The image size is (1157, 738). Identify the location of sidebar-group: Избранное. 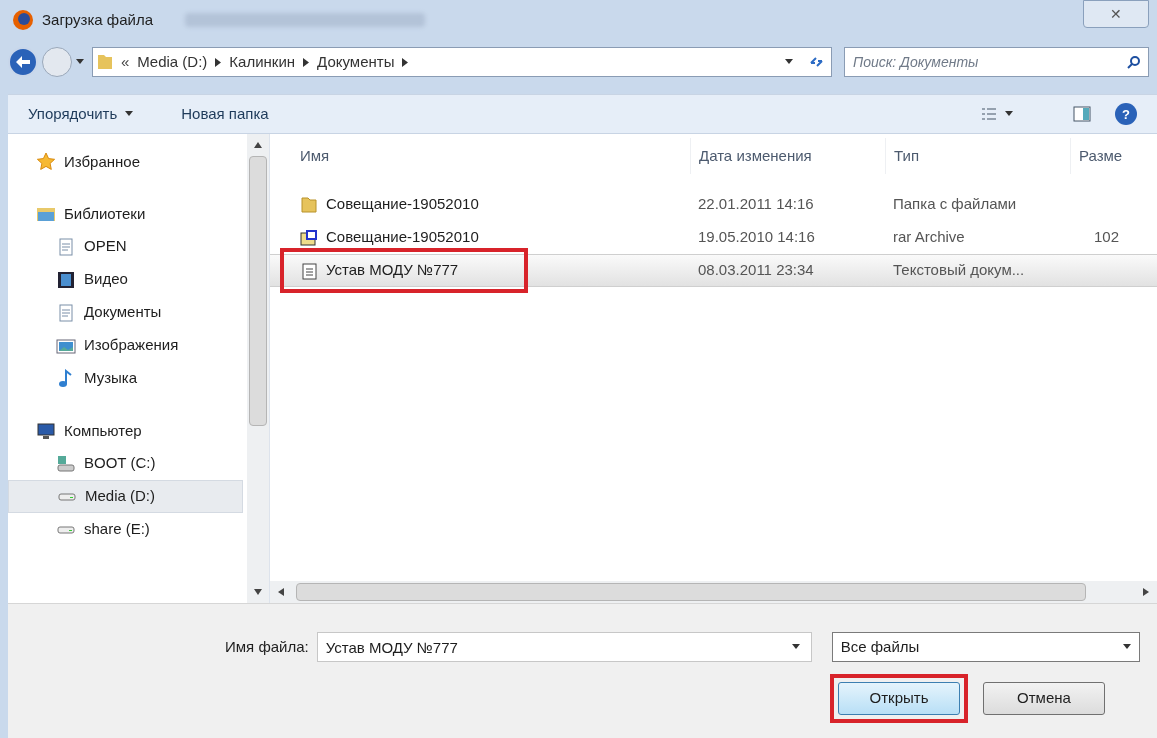
(127, 162).